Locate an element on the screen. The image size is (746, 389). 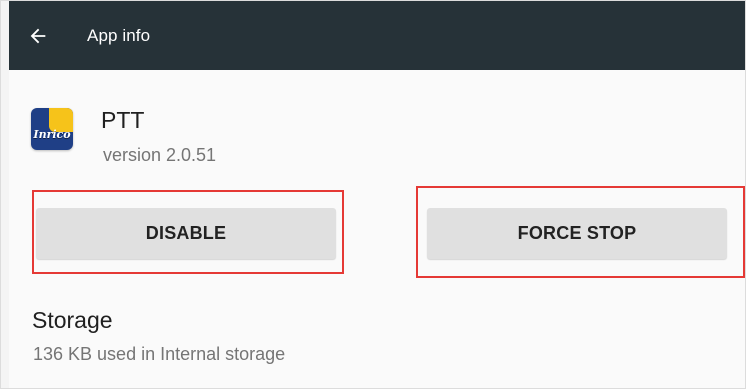
app-version: version 2.0.51 is located at coordinates (160, 155).